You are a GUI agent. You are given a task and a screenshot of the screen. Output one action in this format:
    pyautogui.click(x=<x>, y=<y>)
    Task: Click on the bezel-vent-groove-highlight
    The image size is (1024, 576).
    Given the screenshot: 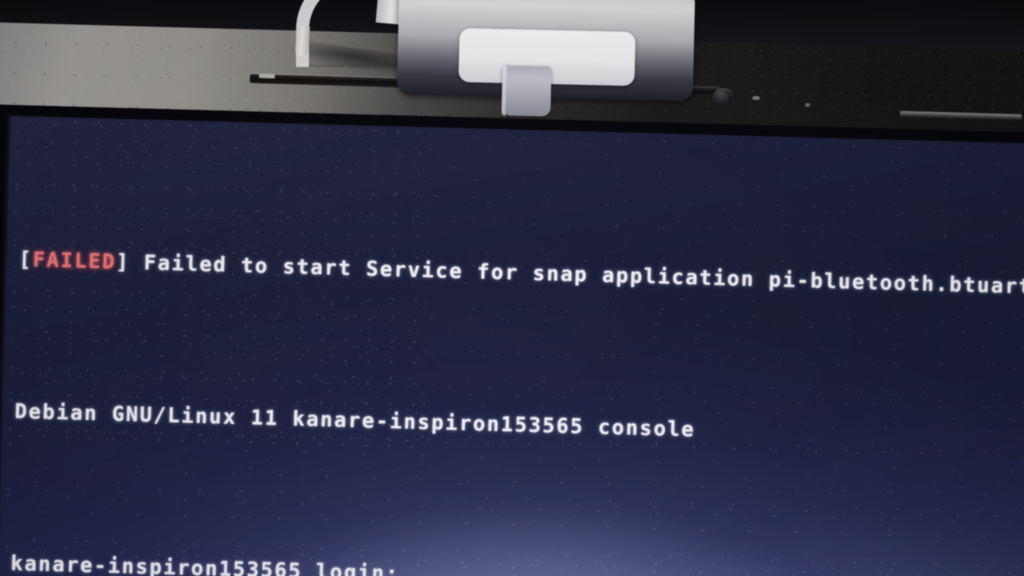 What is the action you would take?
    pyautogui.click(x=266, y=76)
    